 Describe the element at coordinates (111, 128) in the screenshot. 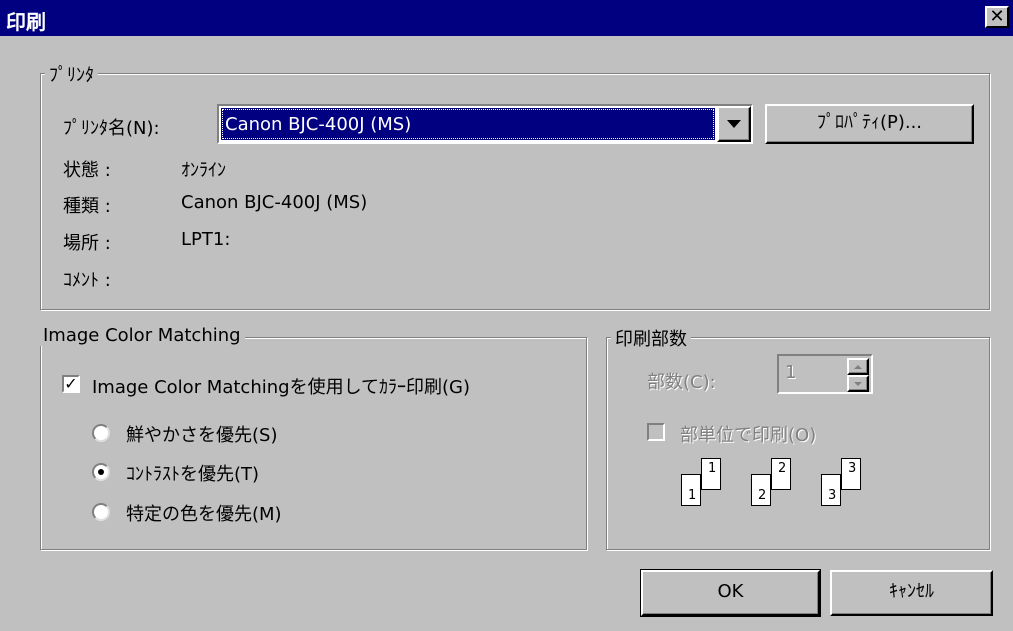

I see `printer-name-label: ﾌﾟﾘﾝﾀ名(N):` at that location.